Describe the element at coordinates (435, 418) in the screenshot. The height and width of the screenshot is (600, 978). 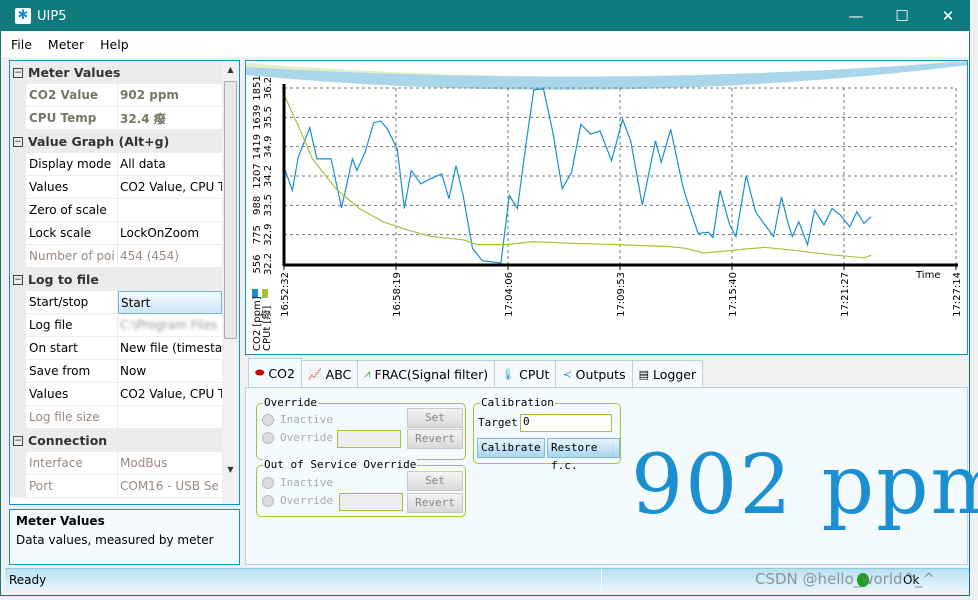
I see `override-set-button: Set` at that location.